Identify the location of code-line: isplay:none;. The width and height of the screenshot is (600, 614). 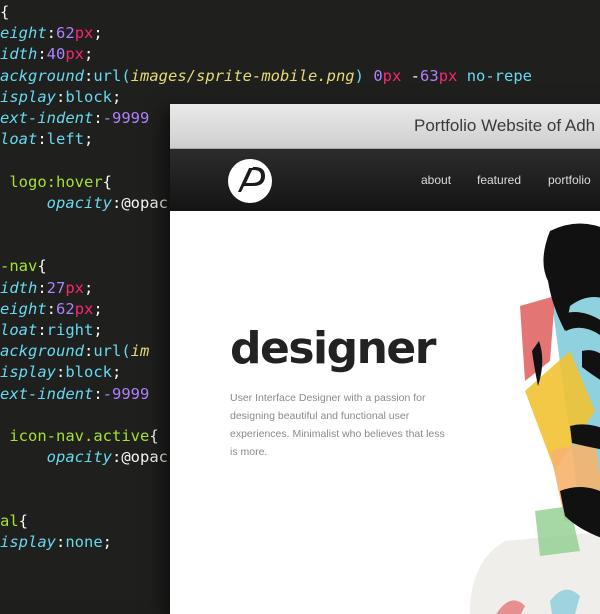
(56, 542).